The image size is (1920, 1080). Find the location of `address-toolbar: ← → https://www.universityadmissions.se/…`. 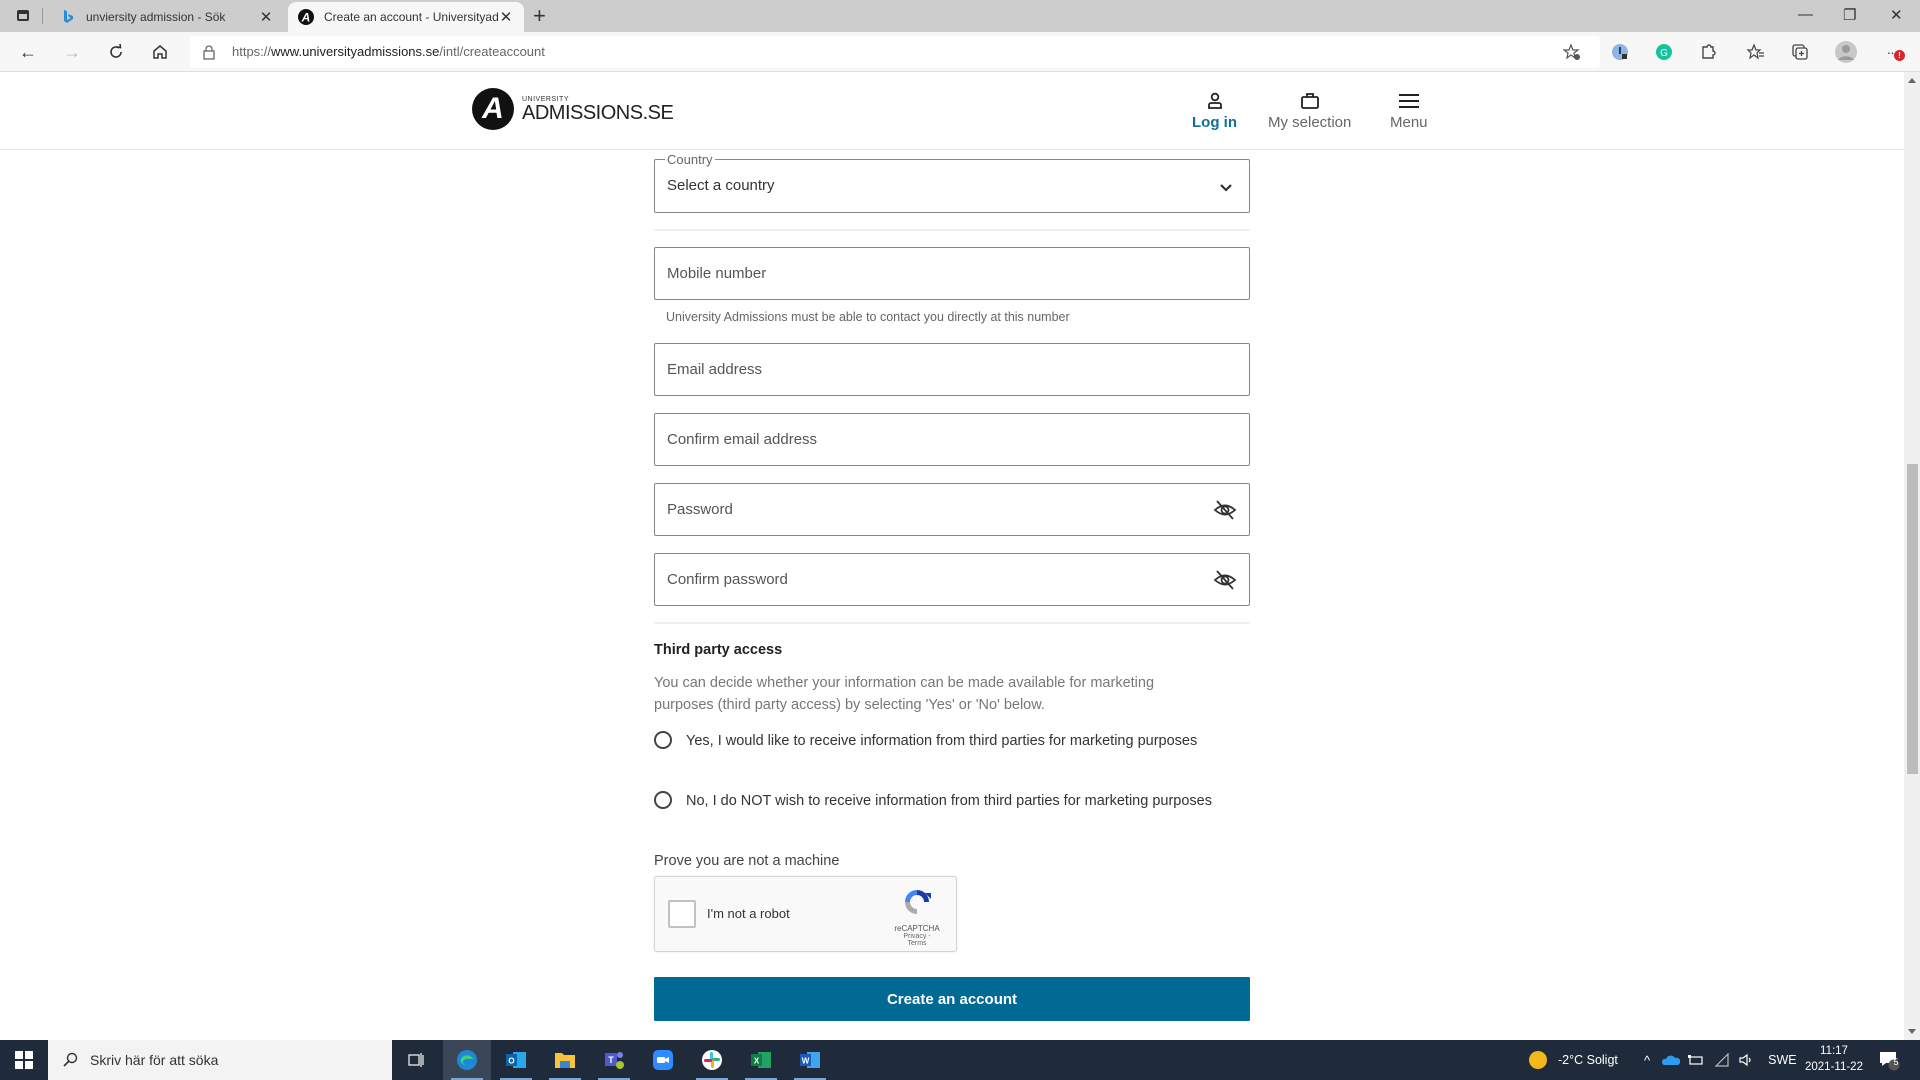

address-toolbar: ← → https://www.universityadmissions.se/… is located at coordinates (960, 52).